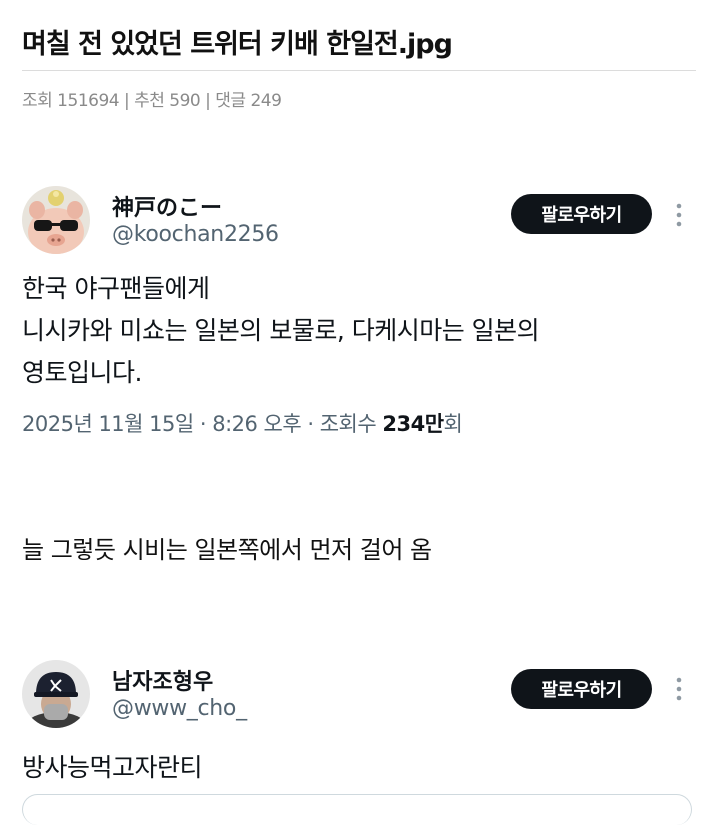 The image size is (714, 825). Describe the element at coordinates (179, 708) in the screenshot. I see `tweet2-handle: @www_cho_` at that location.